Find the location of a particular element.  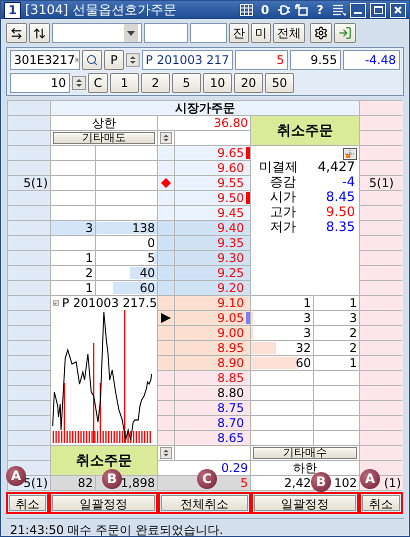

exit-button is located at coordinates (345, 33).